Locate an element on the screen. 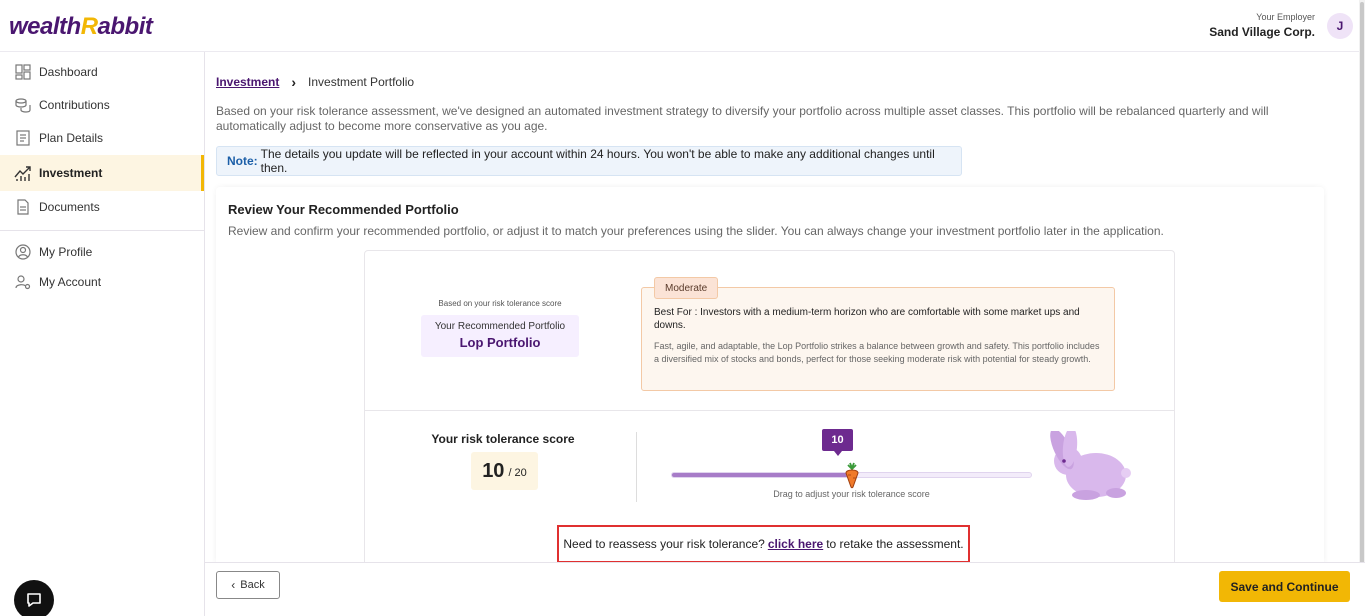  retake-assessment-link: click here is located at coordinates (795, 544).